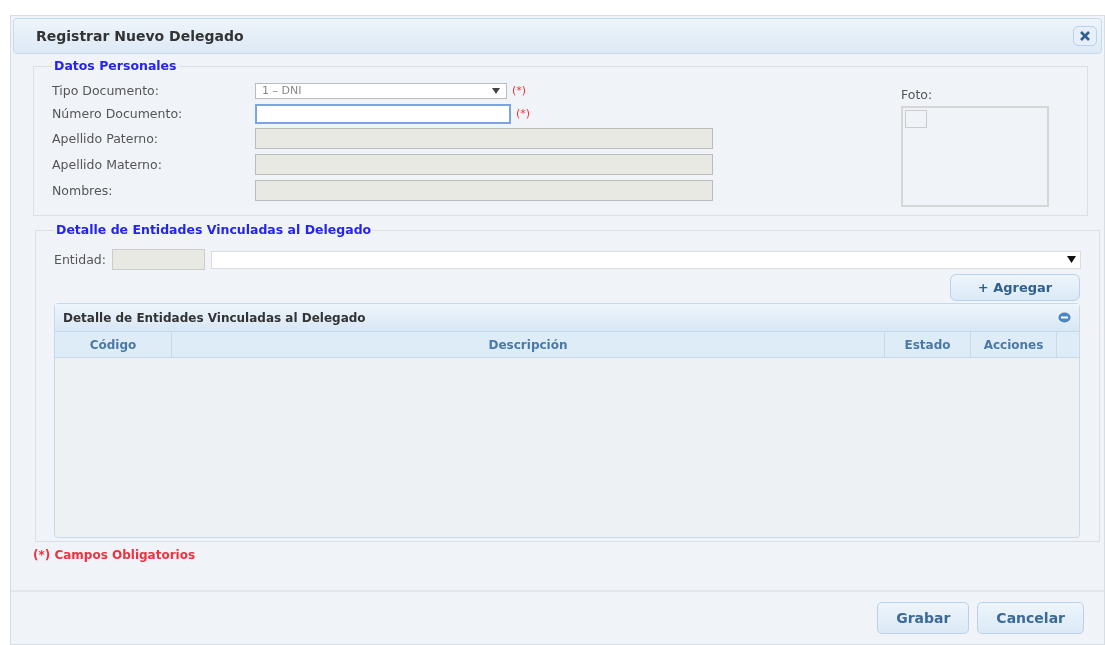 This screenshot has height=645, width=1105. What do you see at coordinates (115, 65) in the screenshot?
I see `section-legend: Datos Personales` at bounding box center [115, 65].